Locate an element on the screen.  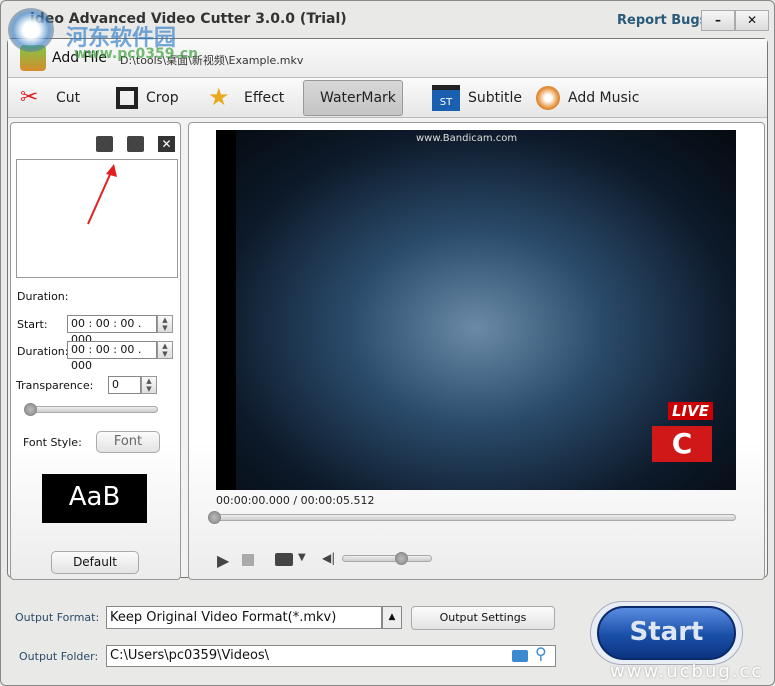
snapshot-dropdown-icon: ▼ is located at coordinates (302, 557).